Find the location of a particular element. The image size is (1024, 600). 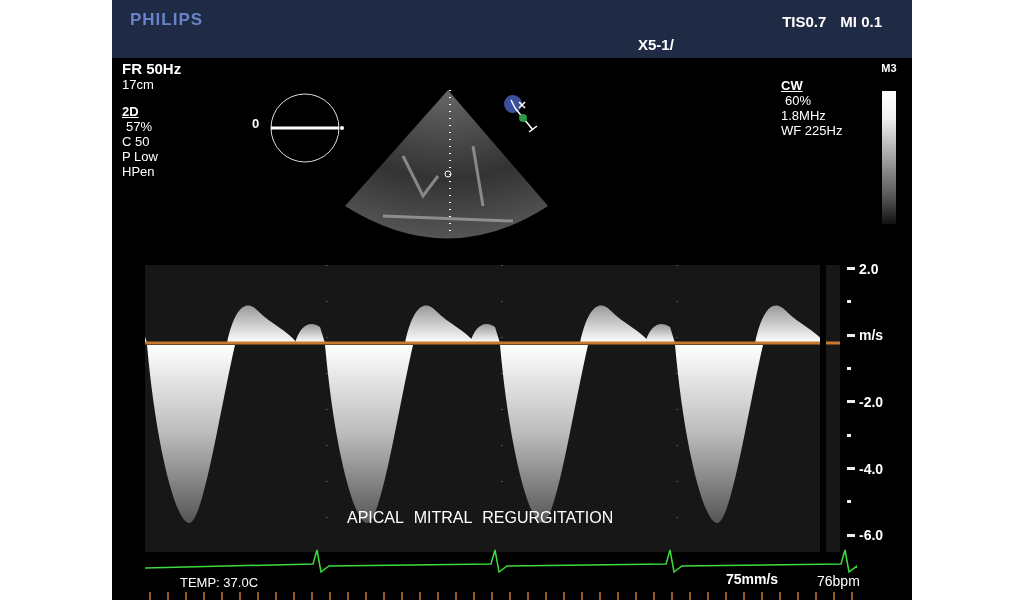

angle-label: 0 is located at coordinates (256, 123).